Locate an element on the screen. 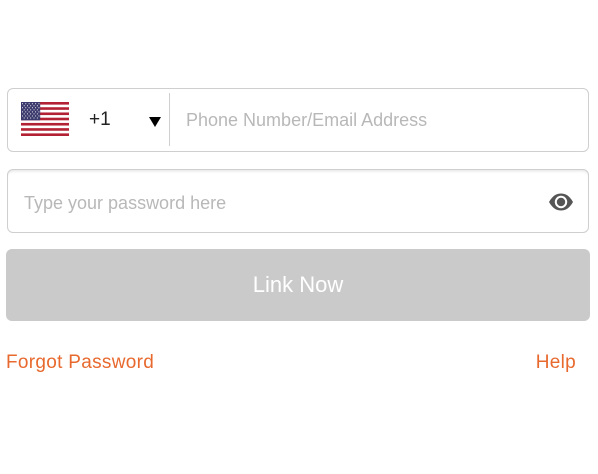  phone-email-field: +1 is located at coordinates (298, 120).